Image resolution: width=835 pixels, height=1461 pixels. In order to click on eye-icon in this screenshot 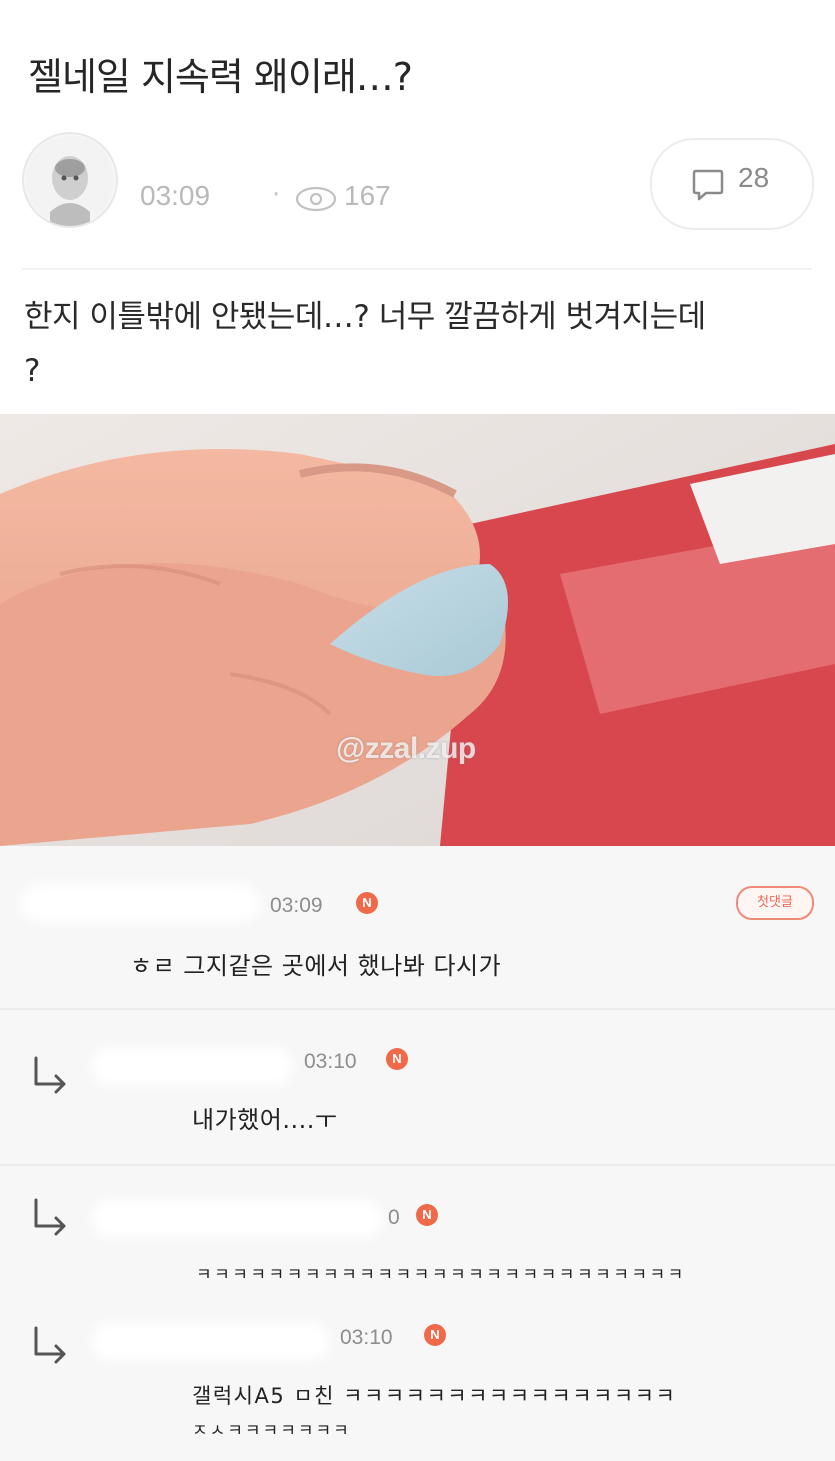, I will do `click(316, 199)`.